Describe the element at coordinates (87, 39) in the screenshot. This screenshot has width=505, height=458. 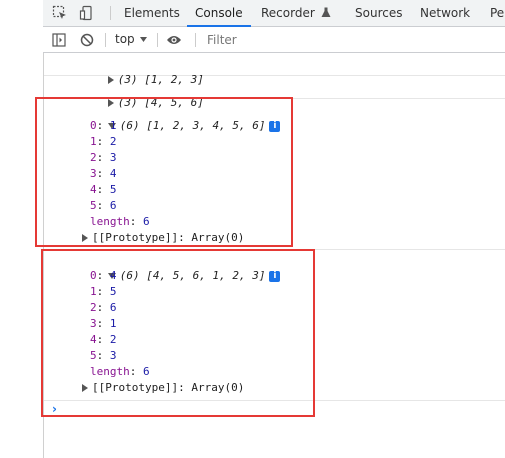
I see `clear-console-icon` at that location.